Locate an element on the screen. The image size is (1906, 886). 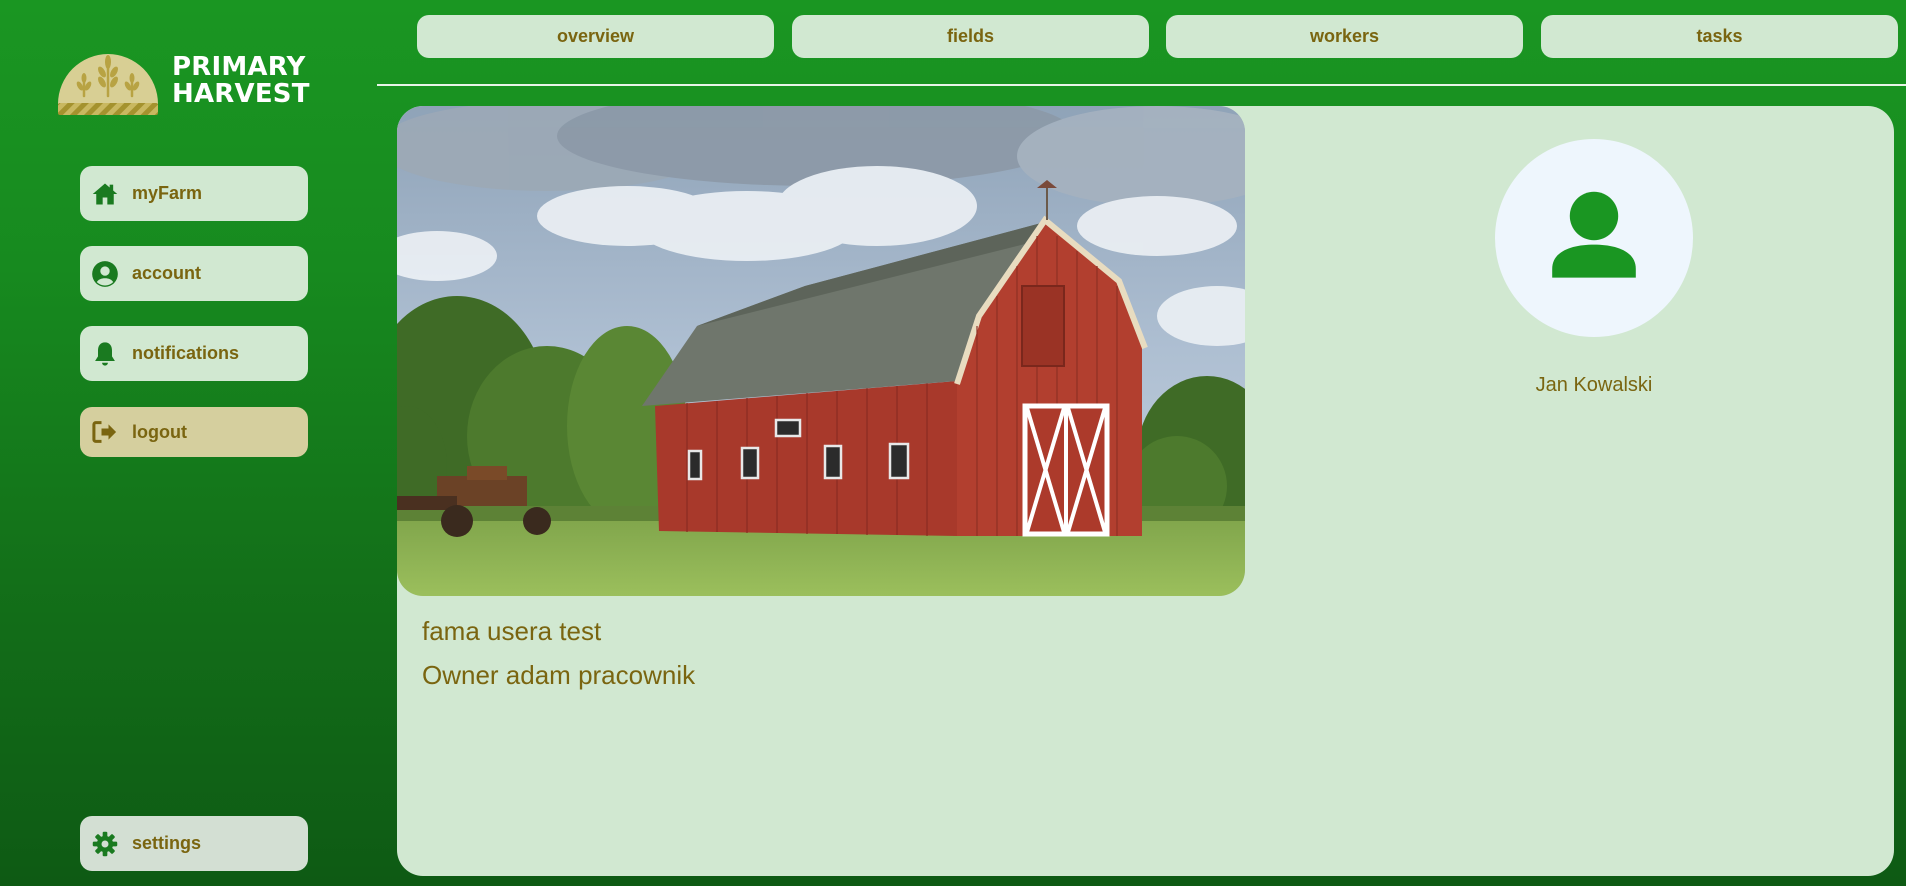
tab-tasks: tasks is located at coordinates (1719, 36).